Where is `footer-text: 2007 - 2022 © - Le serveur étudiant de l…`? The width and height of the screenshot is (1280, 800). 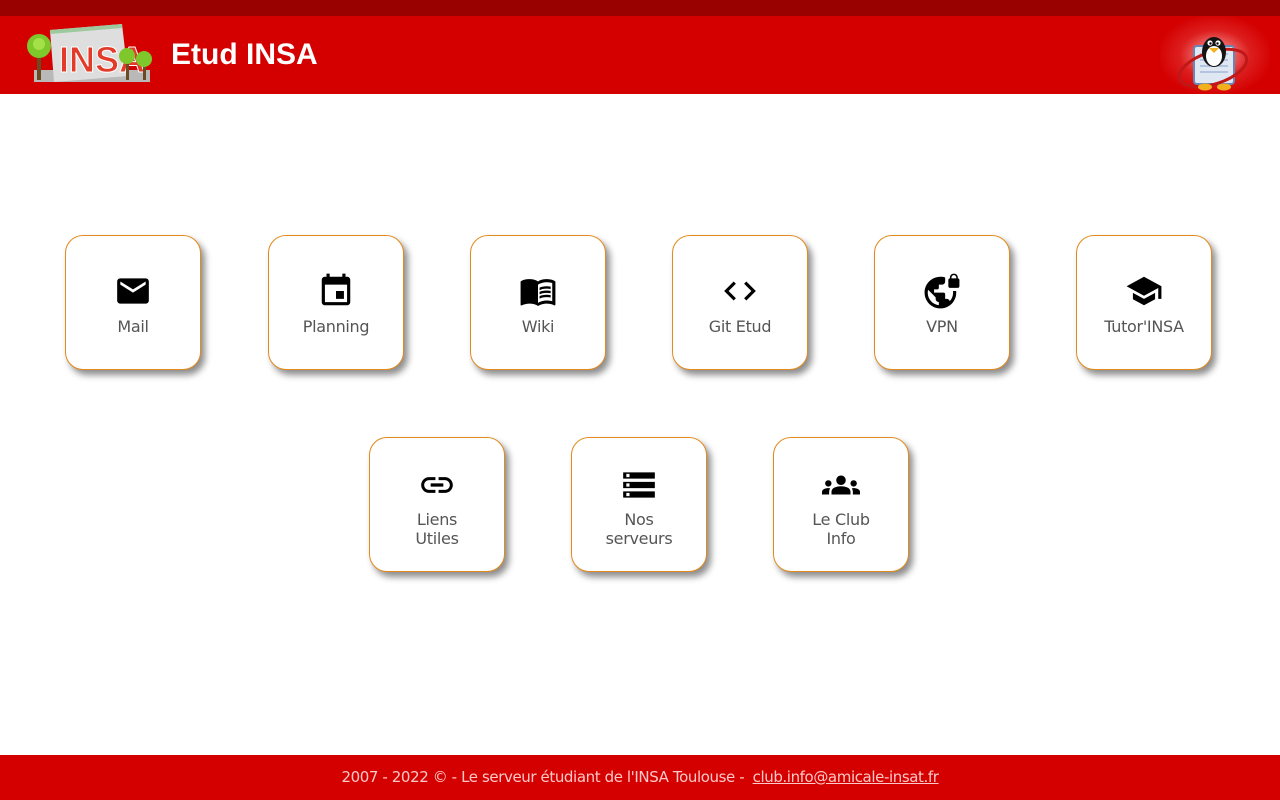 footer-text: 2007 - 2022 © - Le serveur étudiant de l… is located at coordinates (640, 777).